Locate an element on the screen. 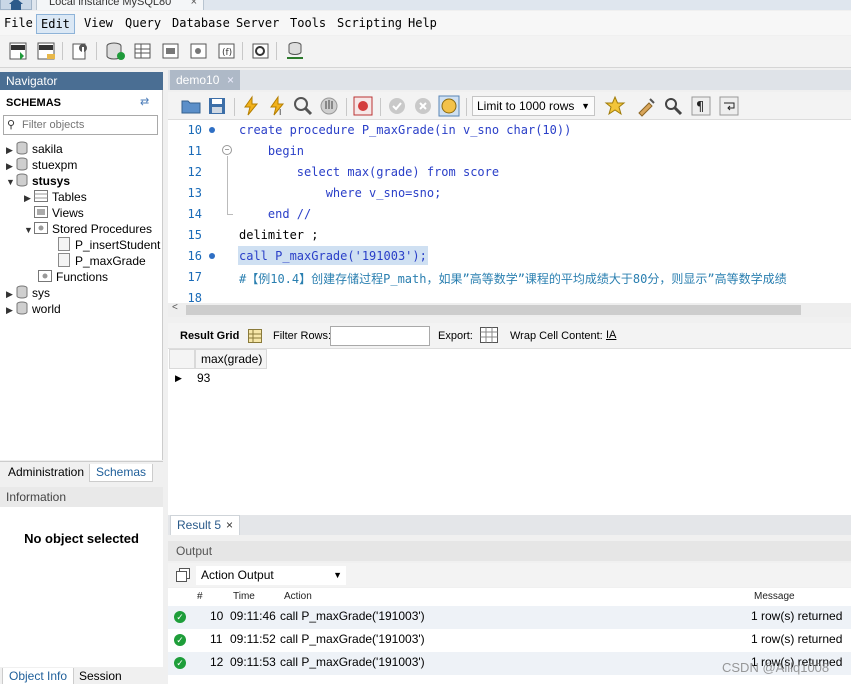  tree-item-views: Views is located at coordinates (59, 213).